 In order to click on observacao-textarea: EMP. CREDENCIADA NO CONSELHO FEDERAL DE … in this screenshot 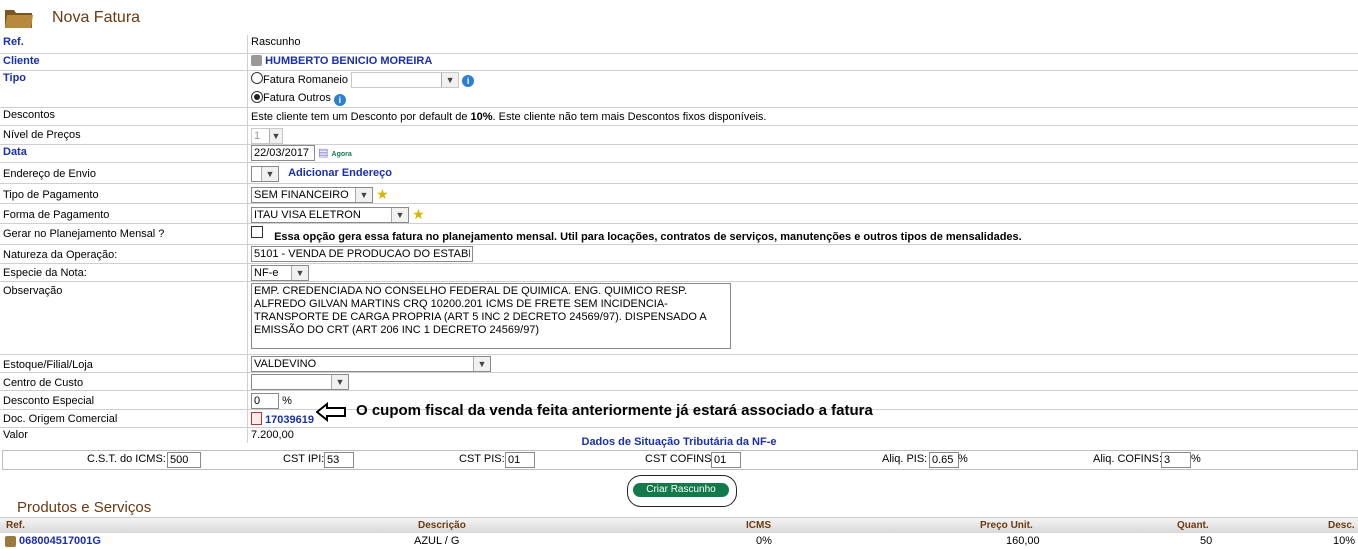, I will do `click(491, 315)`.